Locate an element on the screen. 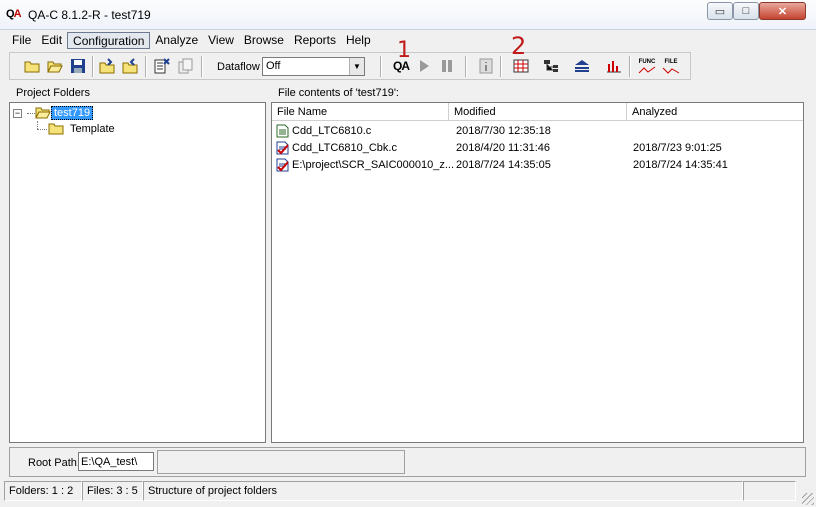 The width and height of the screenshot is (816, 507). folder-icon is located at coordinates (56, 129).